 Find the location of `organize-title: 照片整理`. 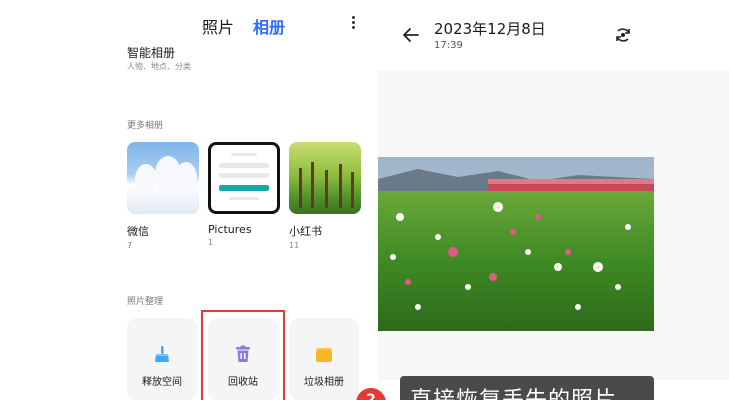

organize-title: 照片整理 is located at coordinates (145, 302).